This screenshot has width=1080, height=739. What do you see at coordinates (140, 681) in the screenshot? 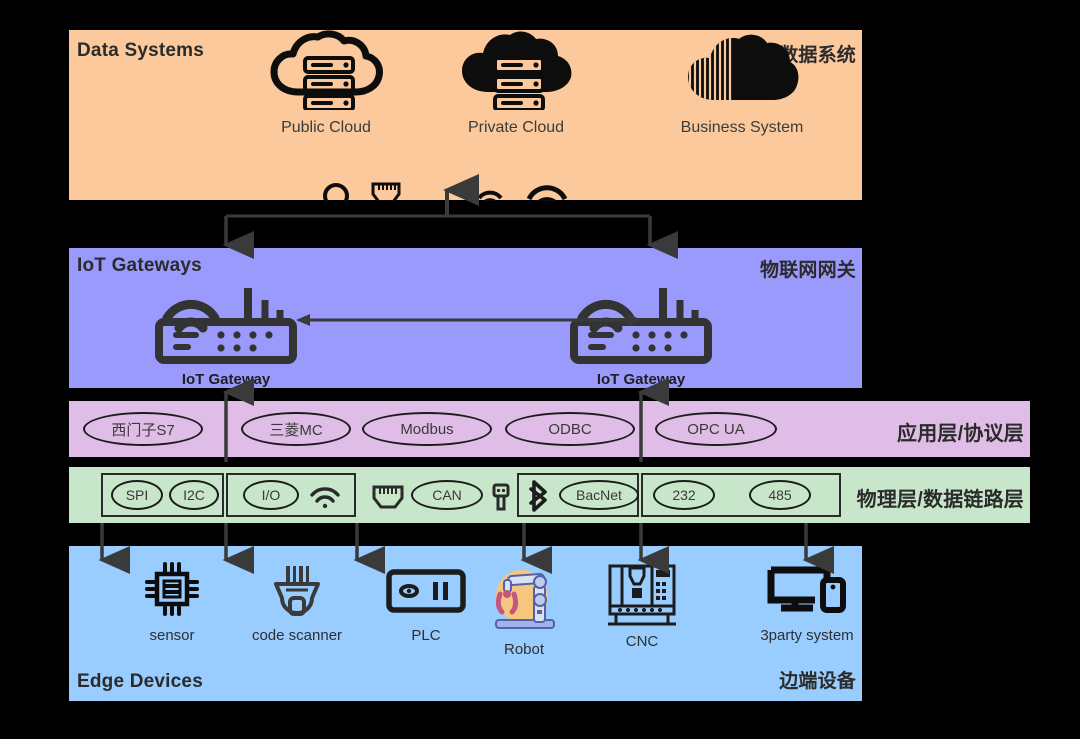
I see `layer-edge-devices-title-en: Edge Devices` at bounding box center [140, 681].